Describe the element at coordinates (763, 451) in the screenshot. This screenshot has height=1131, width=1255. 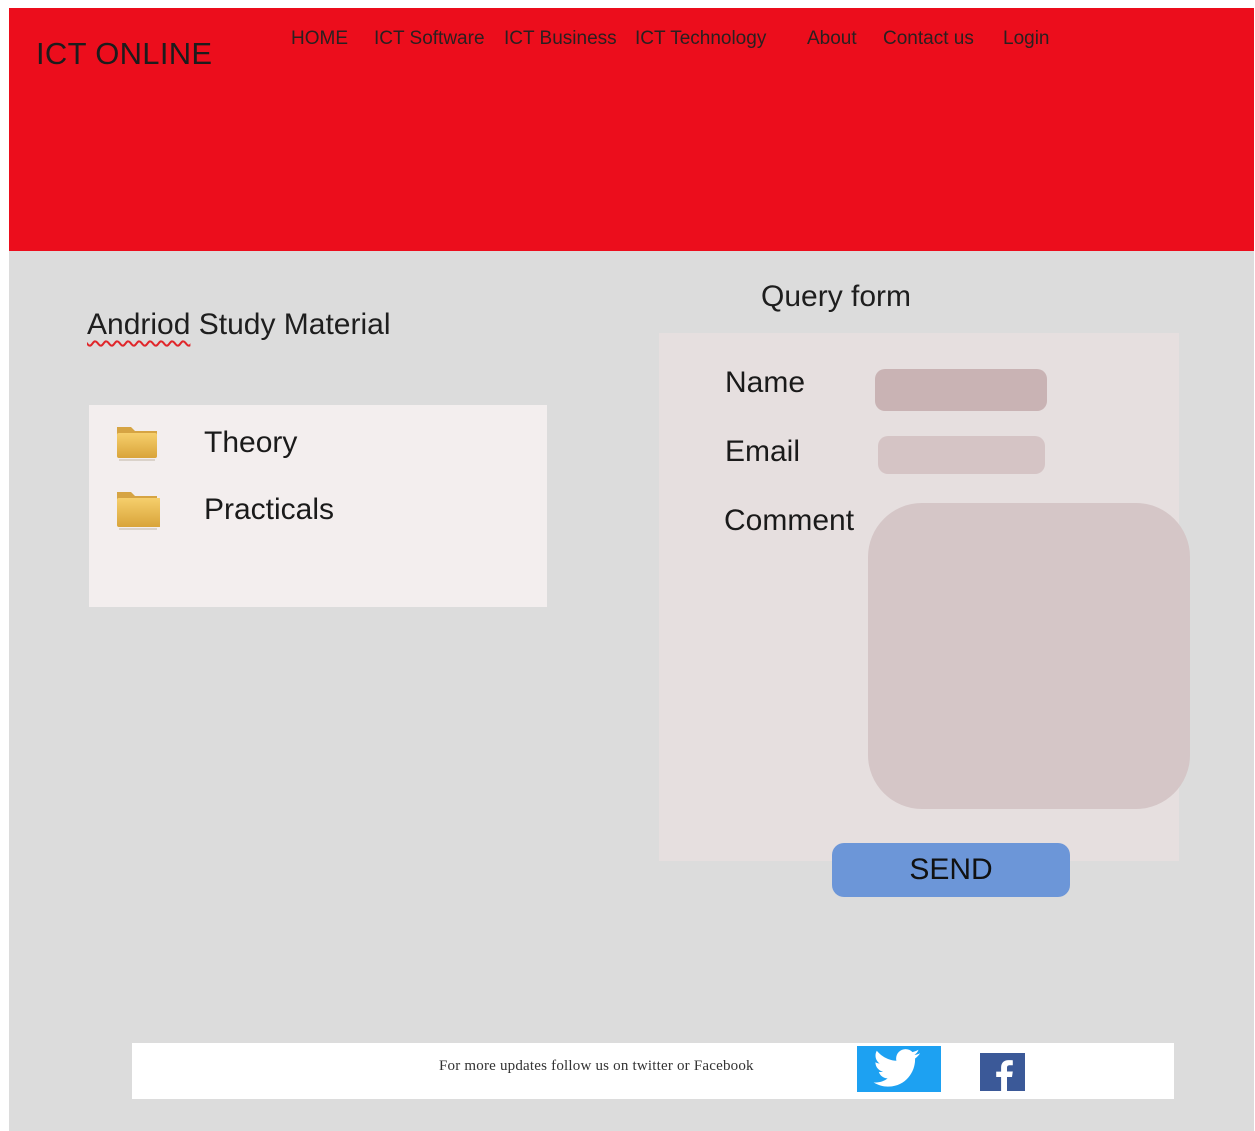
I see `email-label: Email` at that location.